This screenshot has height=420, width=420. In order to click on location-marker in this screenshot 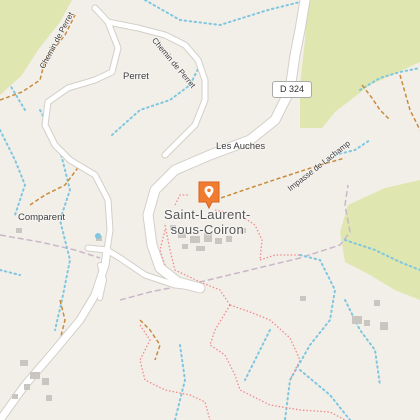, I will do `click(209, 195)`.